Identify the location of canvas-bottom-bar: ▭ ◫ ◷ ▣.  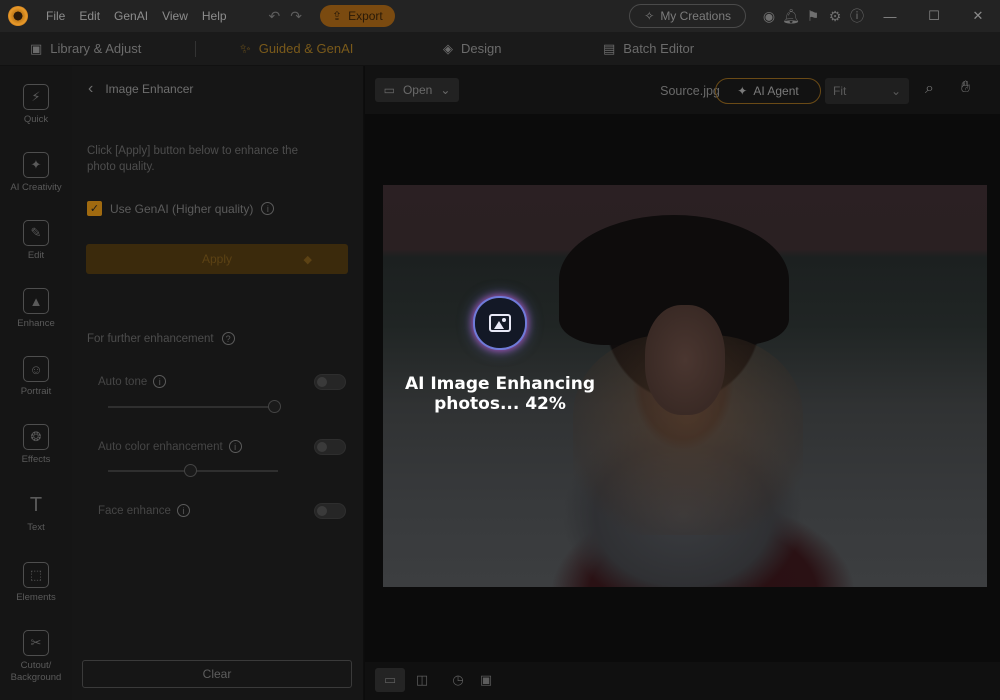
(682, 681).